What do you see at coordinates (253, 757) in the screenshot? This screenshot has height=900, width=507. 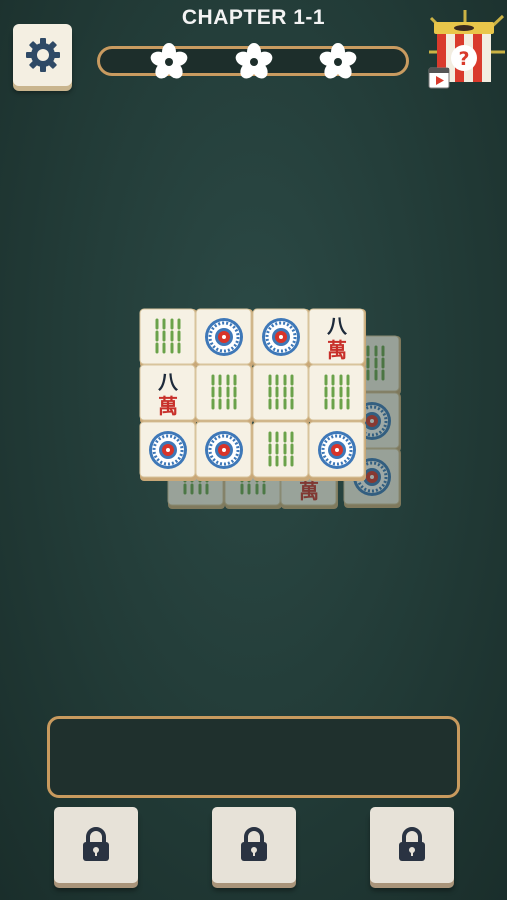 I see `tile-tray` at bounding box center [253, 757].